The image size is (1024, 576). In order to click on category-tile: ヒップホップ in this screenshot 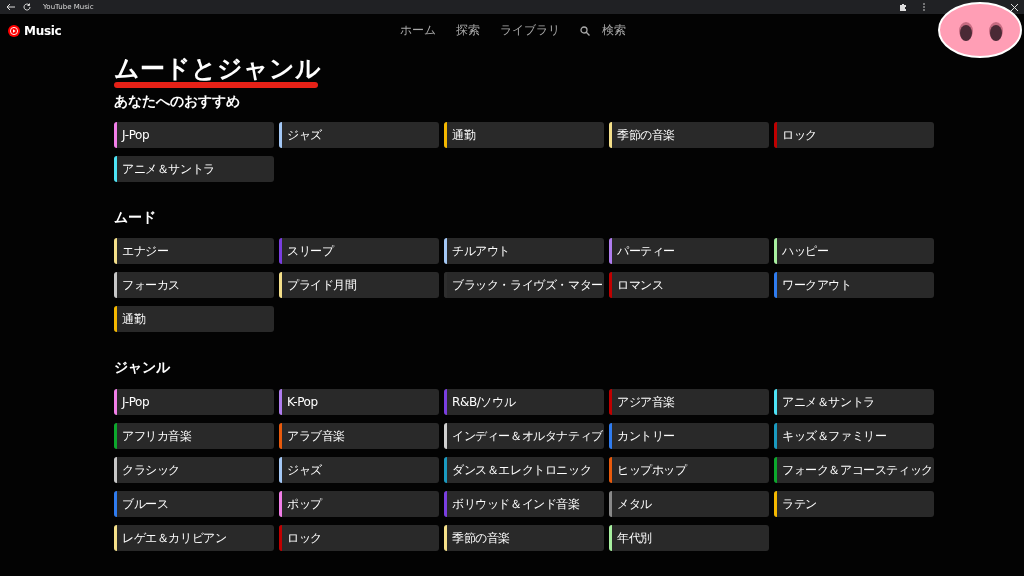, I will do `click(689, 469)`.